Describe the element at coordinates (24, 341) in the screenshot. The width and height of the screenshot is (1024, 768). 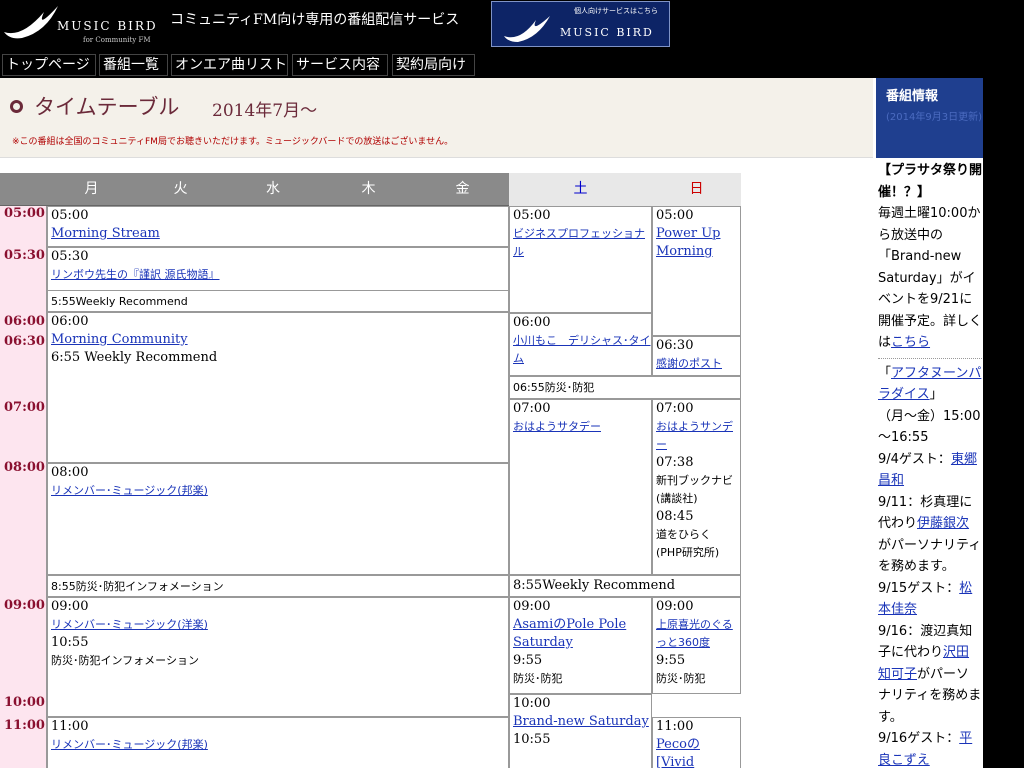
I see `time-label: 06:30` at that location.